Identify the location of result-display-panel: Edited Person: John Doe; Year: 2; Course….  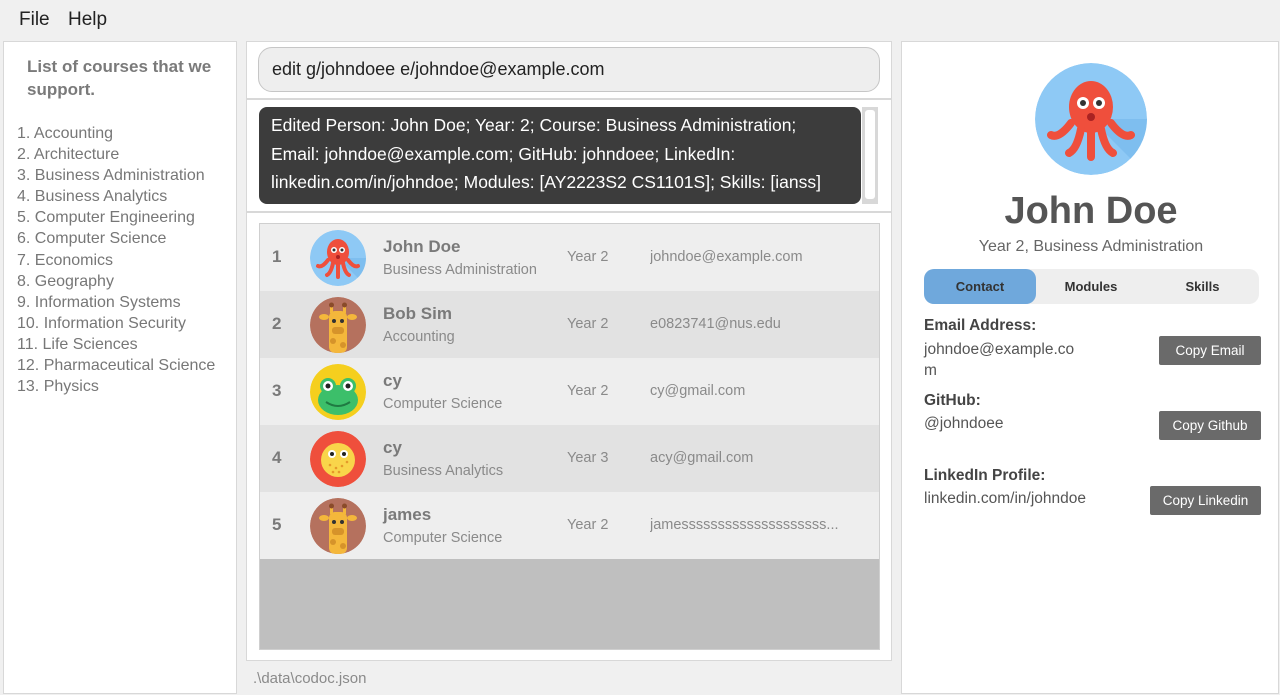
(569, 155).